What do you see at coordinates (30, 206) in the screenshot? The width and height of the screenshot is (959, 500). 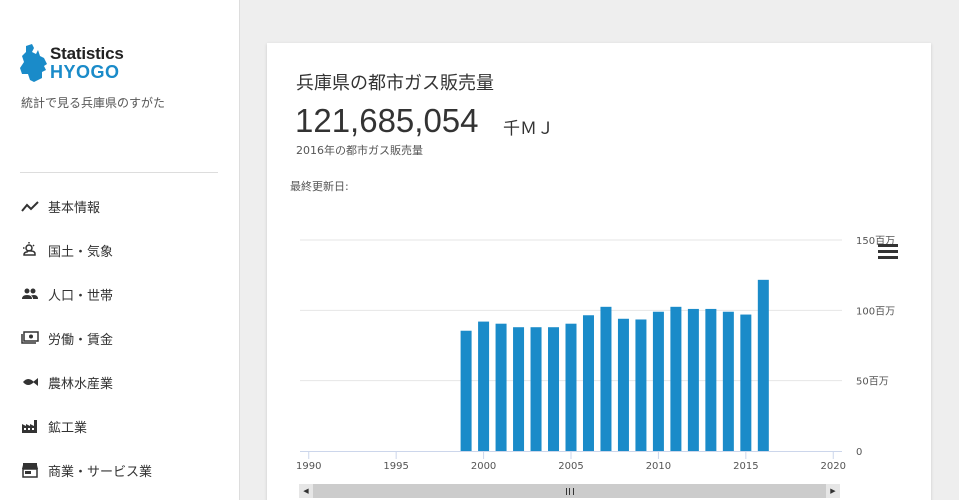 I see `trending-up-icon` at bounding box center [30, 206].